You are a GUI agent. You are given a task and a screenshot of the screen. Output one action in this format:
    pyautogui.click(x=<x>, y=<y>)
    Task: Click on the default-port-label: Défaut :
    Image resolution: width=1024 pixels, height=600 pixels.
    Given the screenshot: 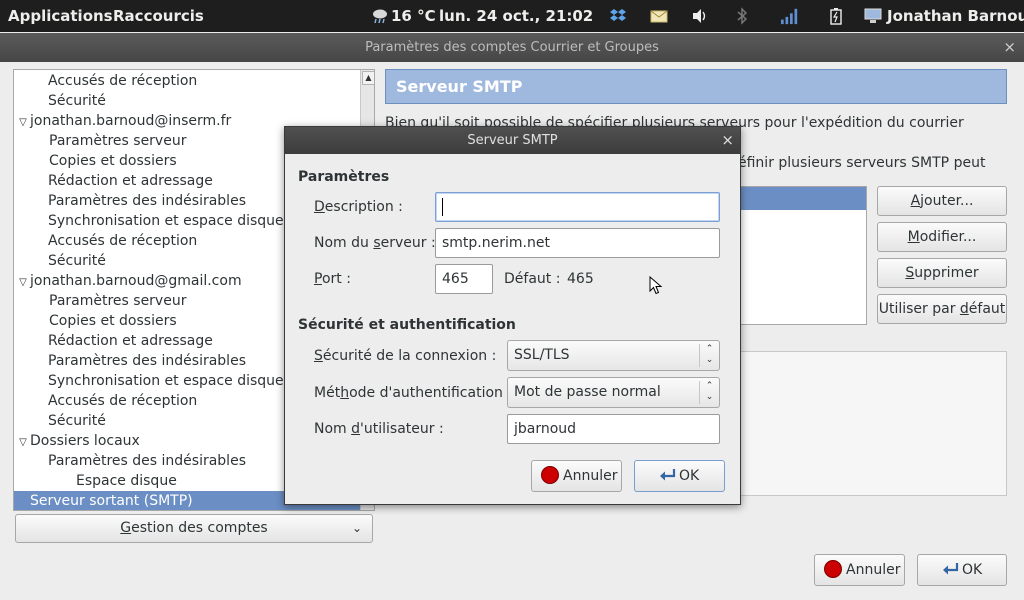 What is the action you would take?
    pyautogui.click(x=532, y=279)
    